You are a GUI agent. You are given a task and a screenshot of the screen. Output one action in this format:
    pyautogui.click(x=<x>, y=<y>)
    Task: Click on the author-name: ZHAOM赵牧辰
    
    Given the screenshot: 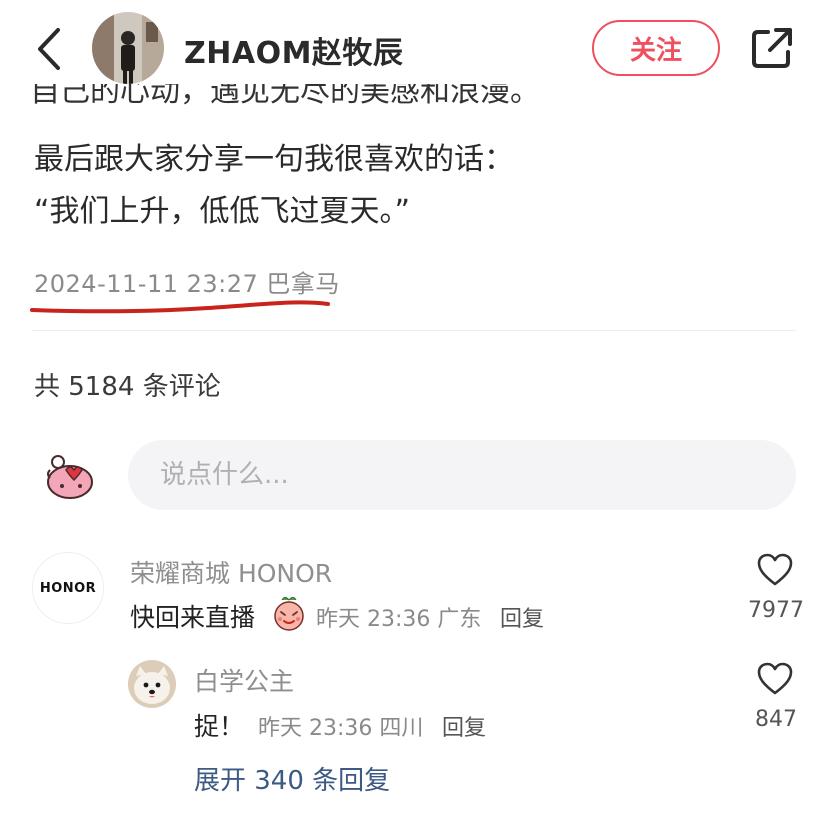 What is the action you would take?
    pyautogui.click(x=293, y=50)
    